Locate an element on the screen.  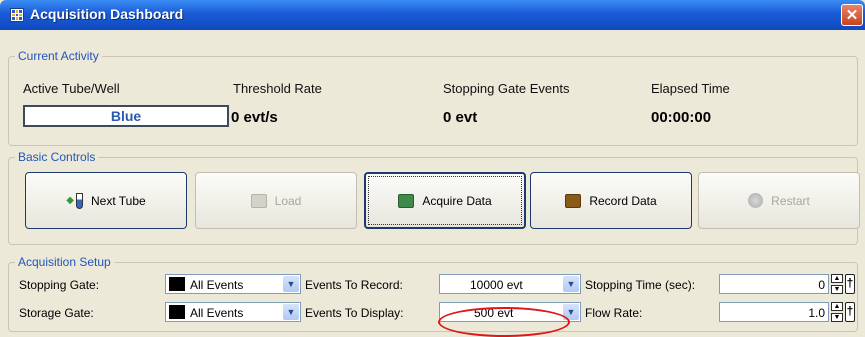
stopping-gate-events-label: Stopping Gate Events is located at coordinates (506, 88).